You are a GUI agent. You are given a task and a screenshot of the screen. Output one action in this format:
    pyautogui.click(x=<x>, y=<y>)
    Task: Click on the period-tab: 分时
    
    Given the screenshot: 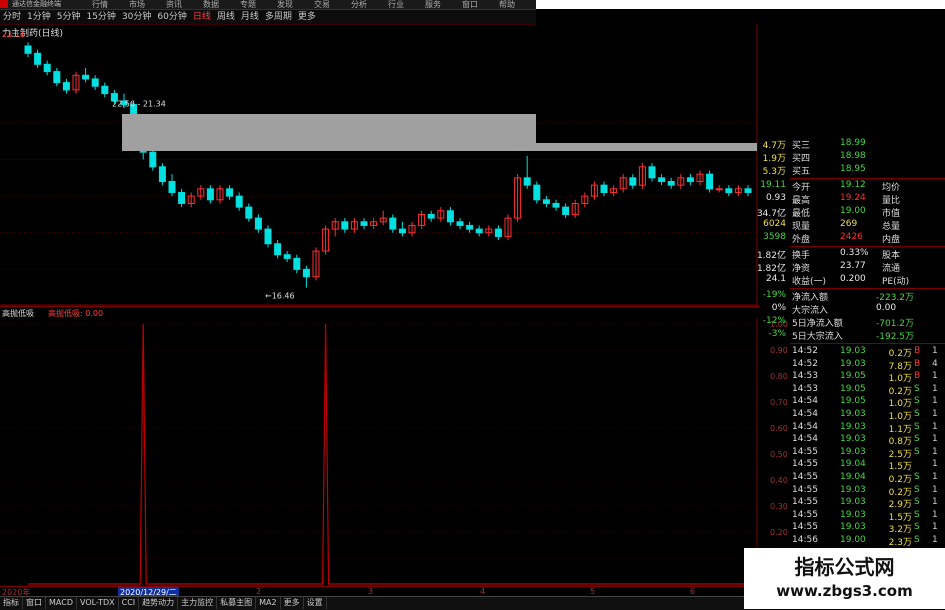 What is the action you would take?
    pyautogui.click(x=12, y=17)
    